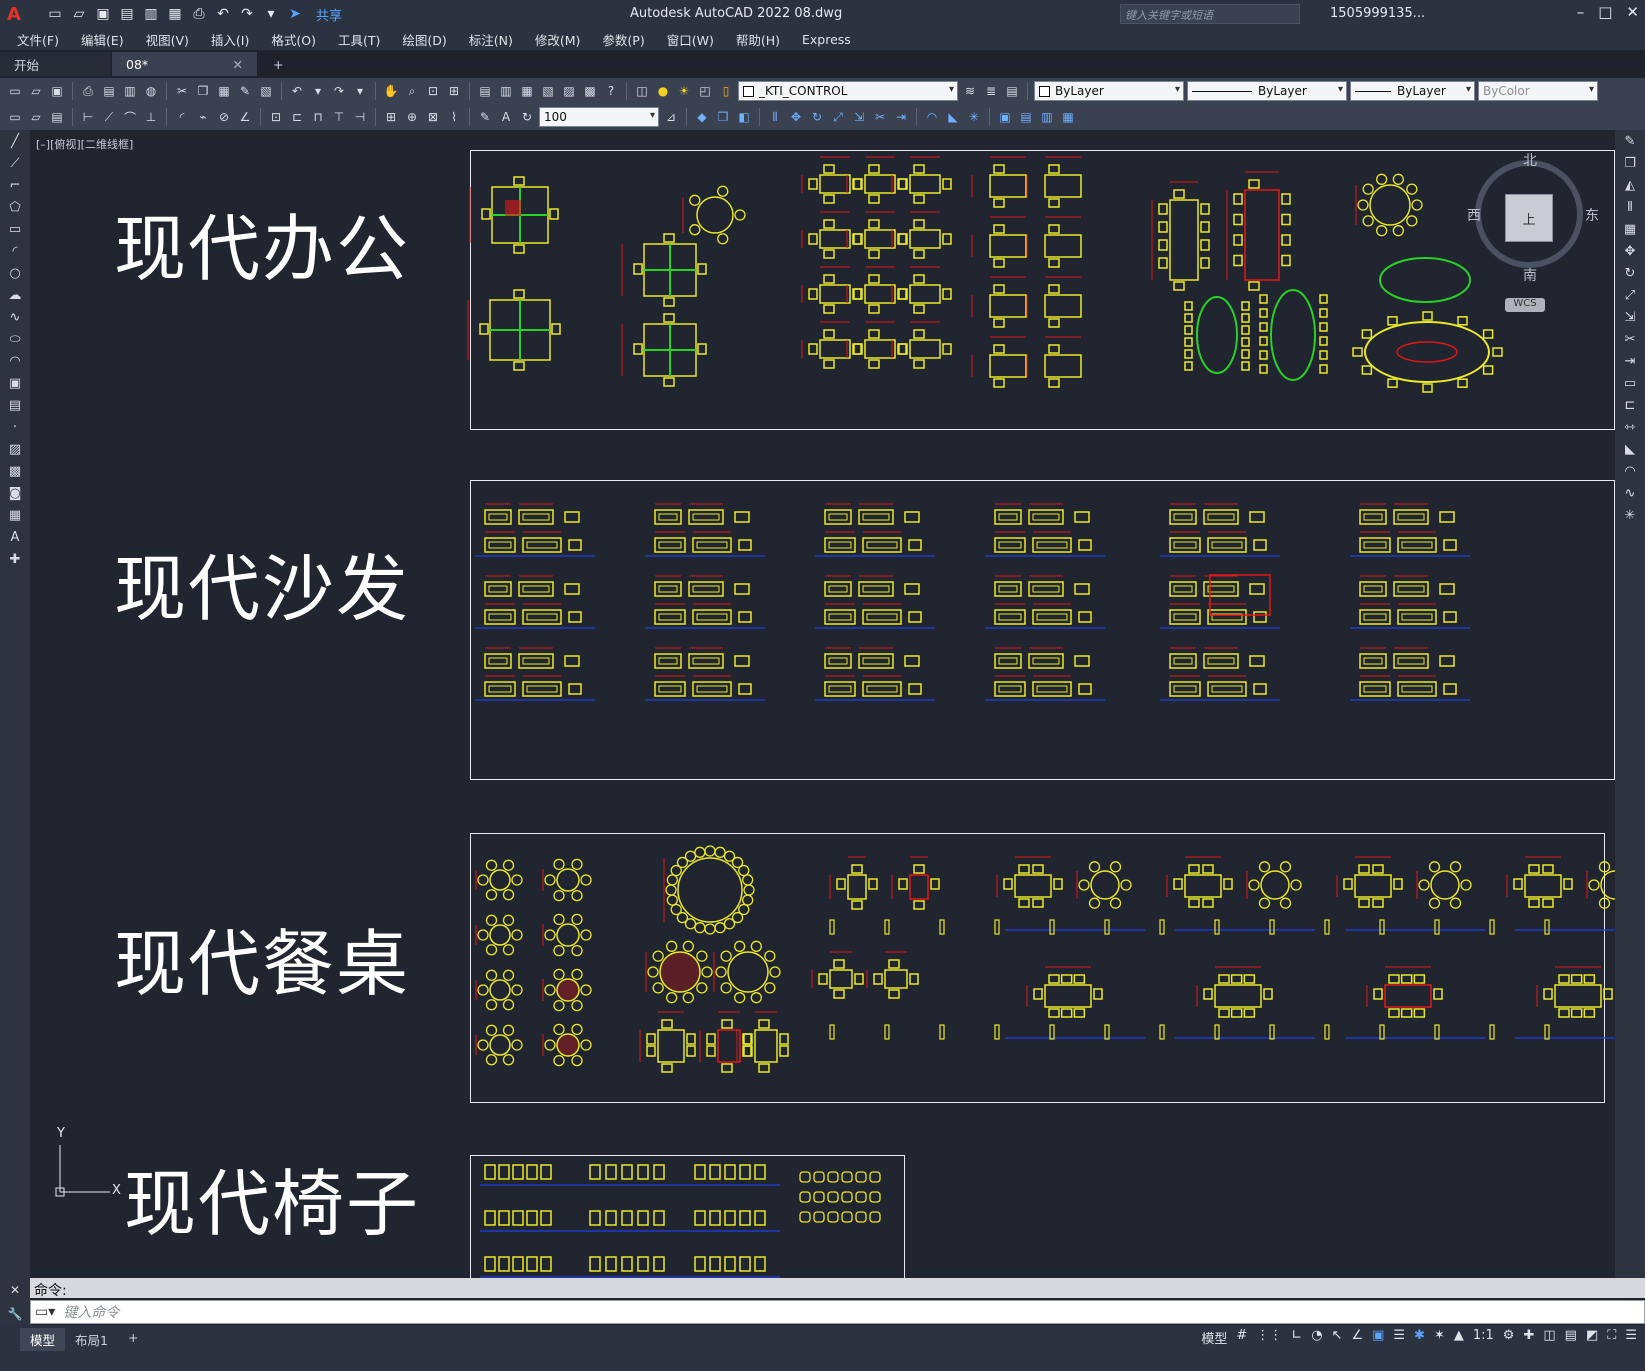 The image size is (1645, 1371). Describe the element at coordinates (151, 14) in the screenshot. I see `open-web-icon: ▥` at that location.